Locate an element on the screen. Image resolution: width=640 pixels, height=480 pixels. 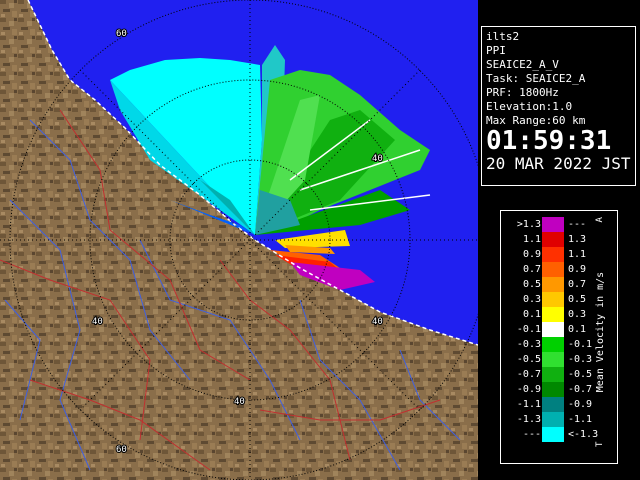
legend-row: -0.3 -0.1 is located at coordinates (555, 344).